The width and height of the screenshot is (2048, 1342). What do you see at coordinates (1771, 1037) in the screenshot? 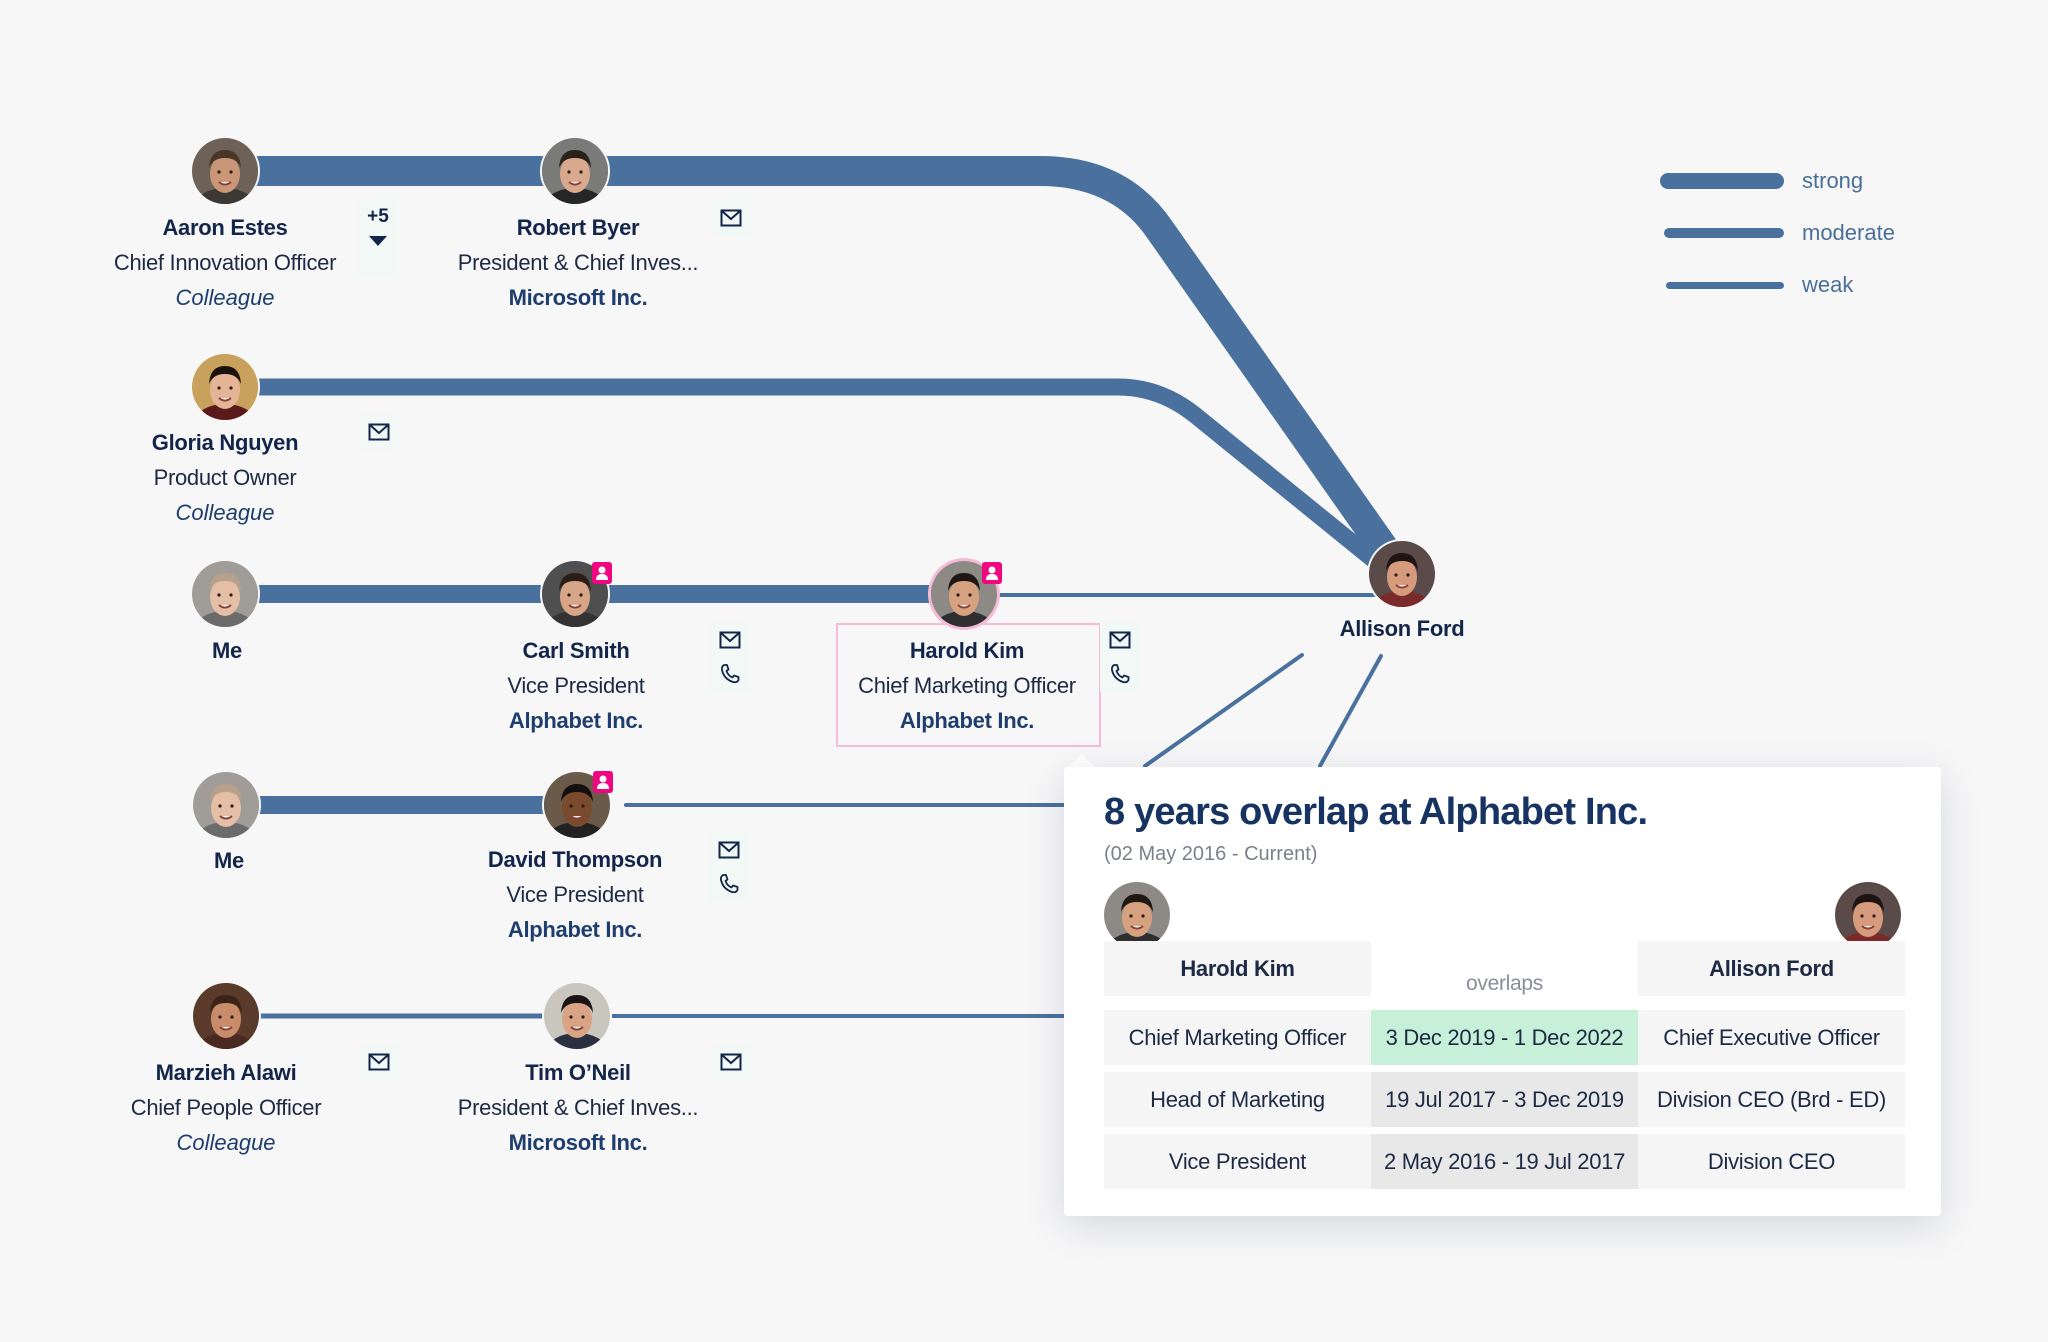
I see `right-role: Chief Executive Officer` at bounding box center [1771, 1037].